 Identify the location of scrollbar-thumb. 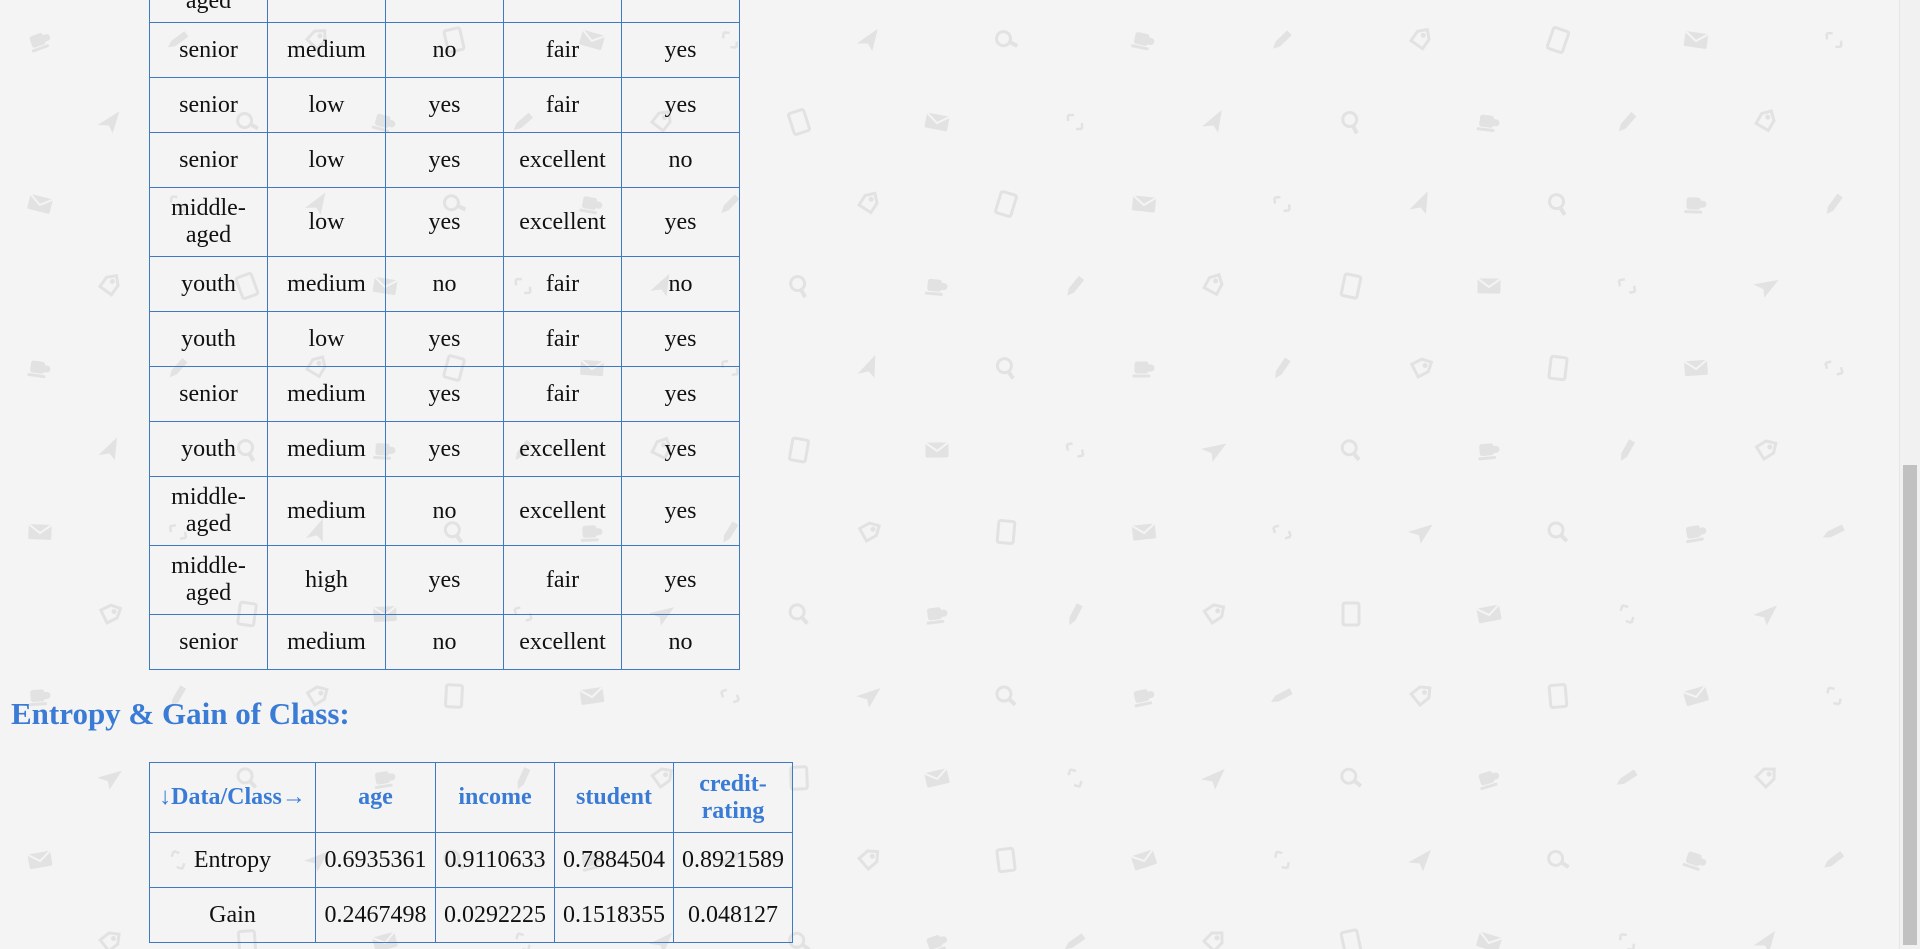
(1910, 705).